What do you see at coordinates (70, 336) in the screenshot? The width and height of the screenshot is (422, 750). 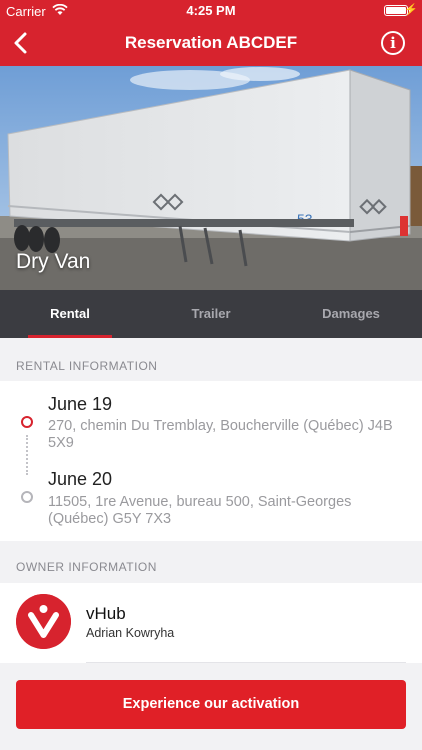 I see `active-tab-indicator` at bounding box center [70, 336].